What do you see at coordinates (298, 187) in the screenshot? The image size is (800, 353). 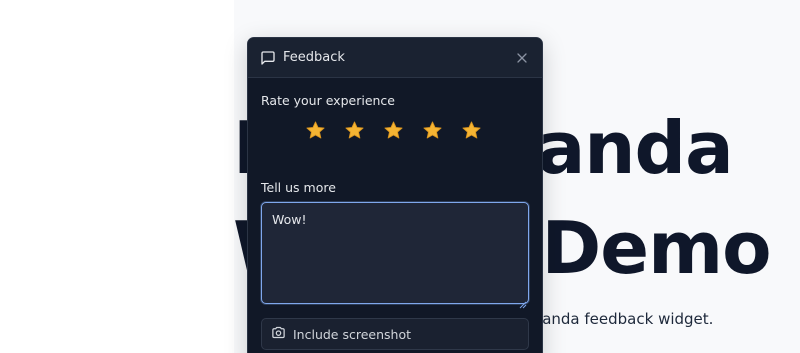 I see `comment-label: Tell us more` at bounding box center [298, 187].